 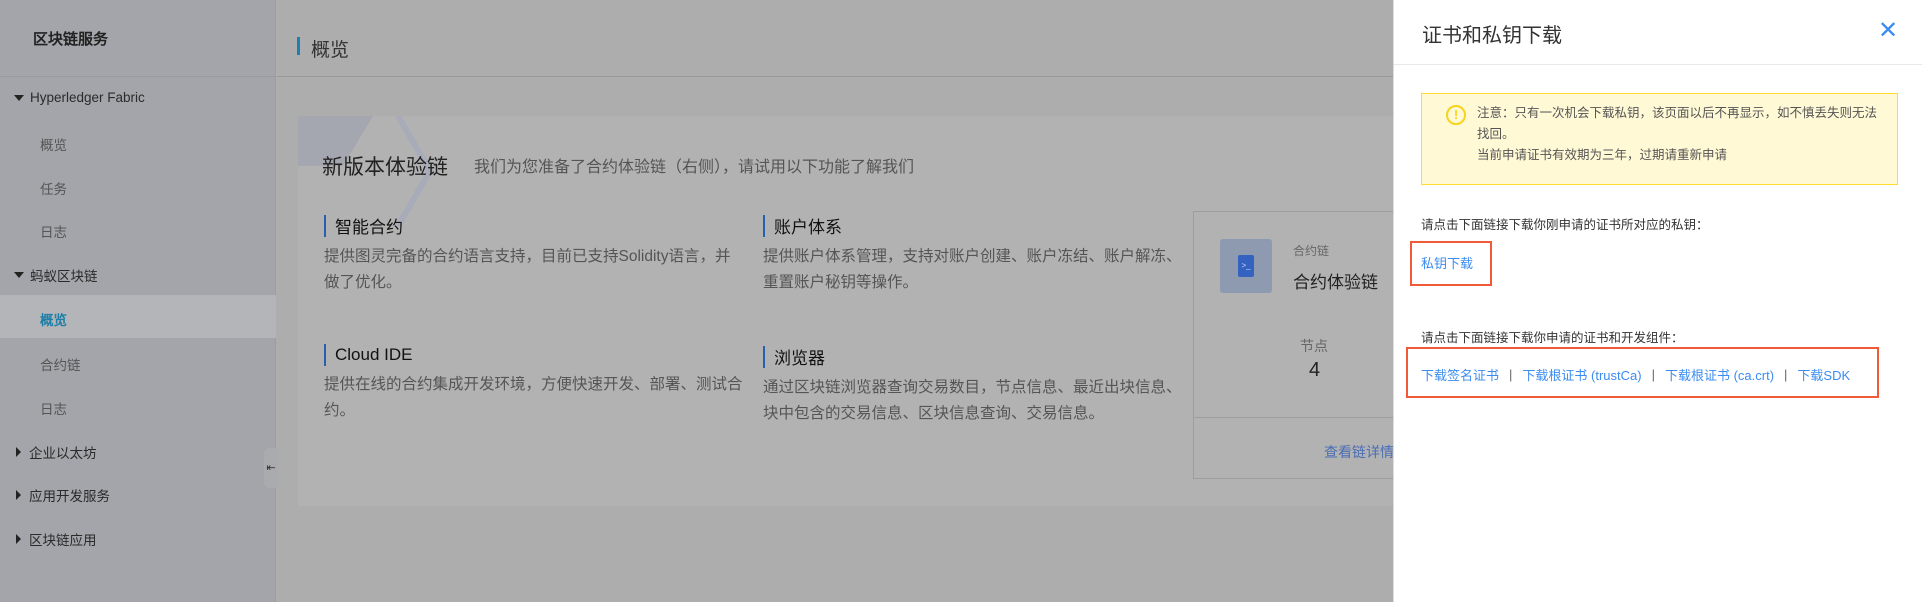 I want to click on alert-line: 注意：只有一次机会下载私钥，该页面以后不再显示，如不慎丢失则无法找回。, so click(x=1677, y=123).